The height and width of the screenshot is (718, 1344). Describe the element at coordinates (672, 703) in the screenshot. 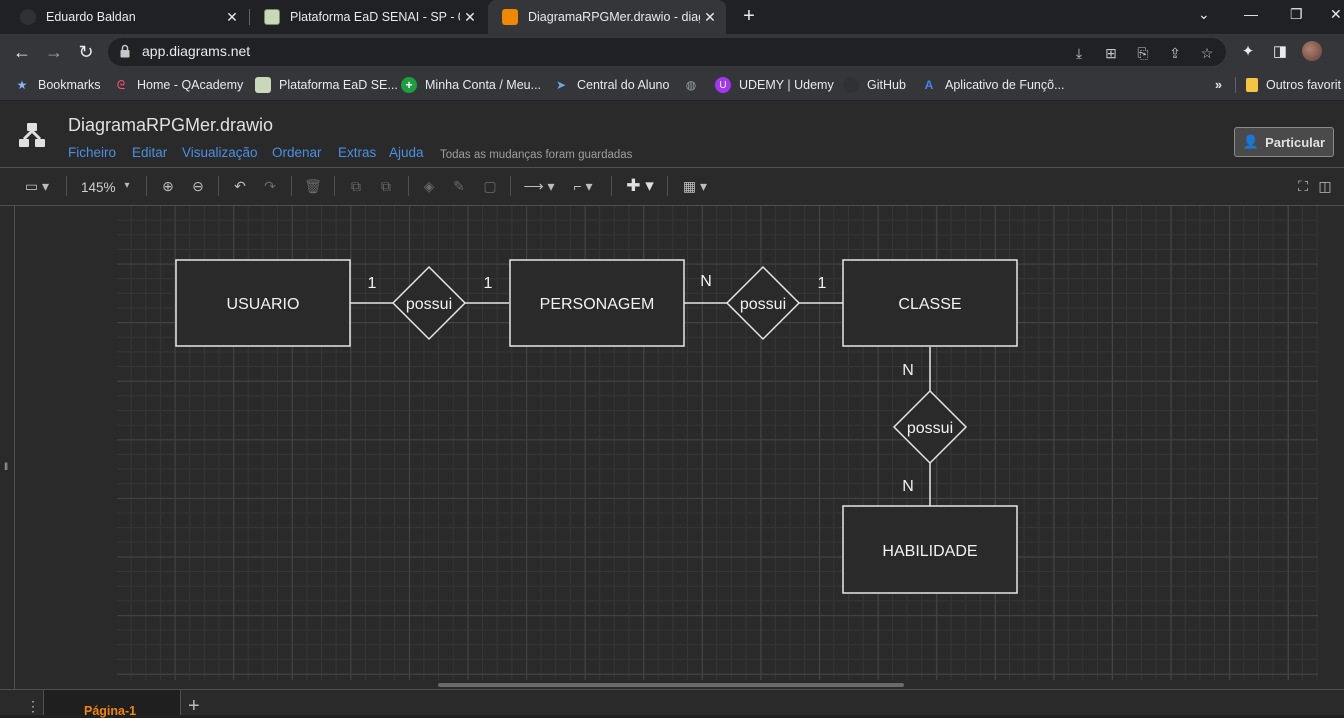

I see `page-bar: ⋮ Página-1 +` at that location.